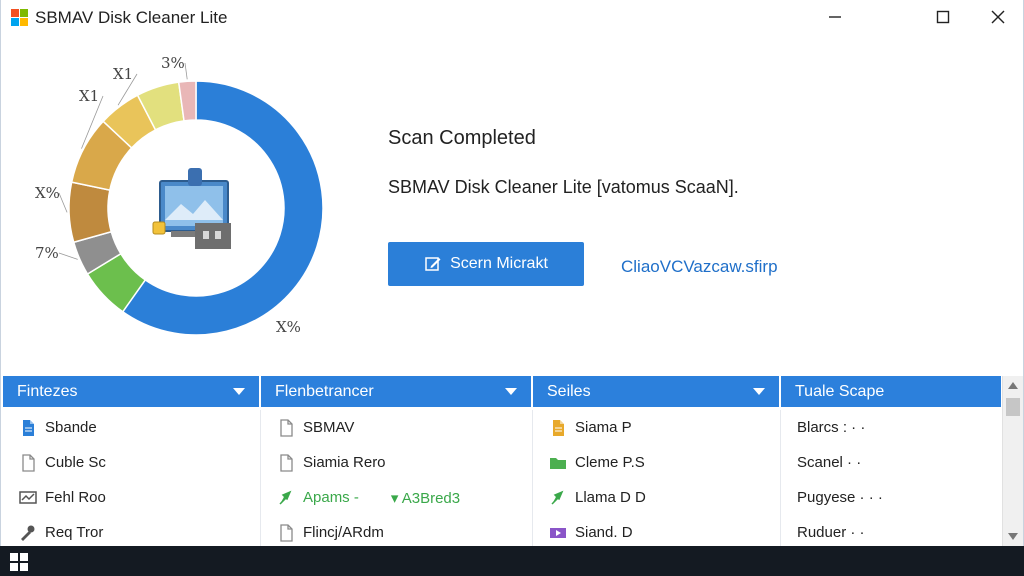 The height and width of the screenshot is (576, 1024). I want to click on minimize-button, so click(835, 17).